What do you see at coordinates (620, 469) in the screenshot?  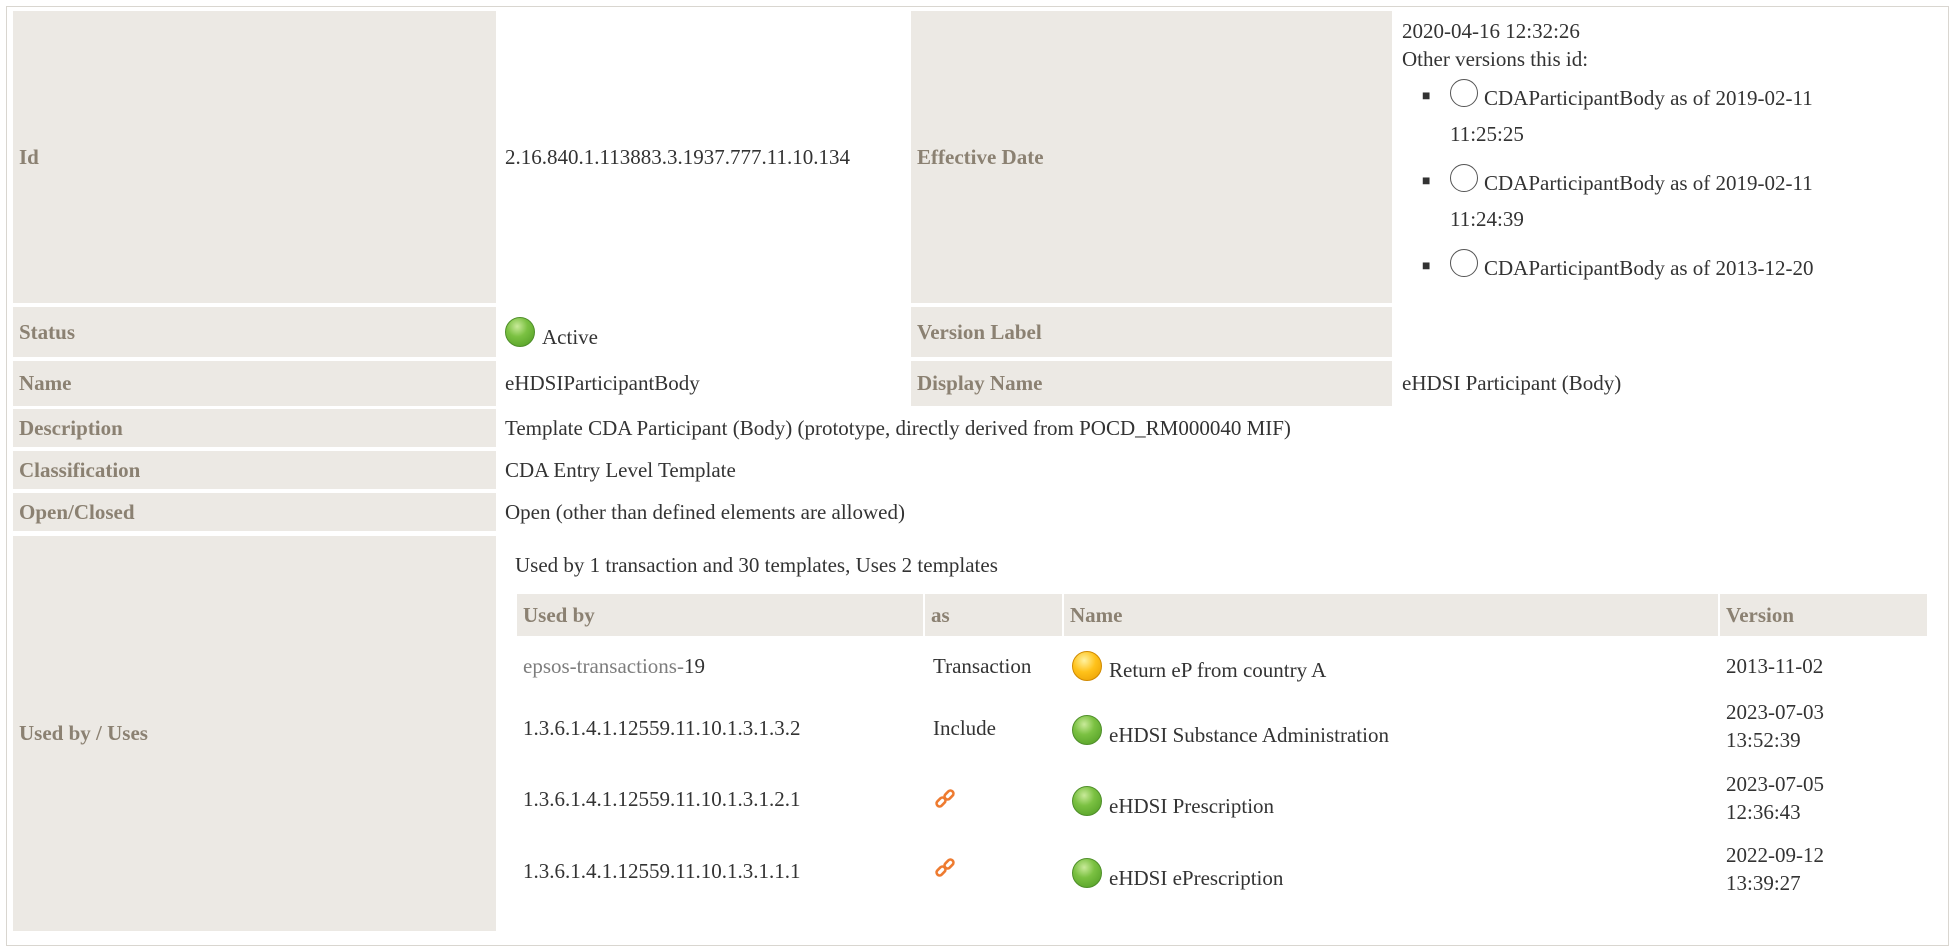 I see `classification-value: CDA Entry Level Template` at bounding box center [620, 469].